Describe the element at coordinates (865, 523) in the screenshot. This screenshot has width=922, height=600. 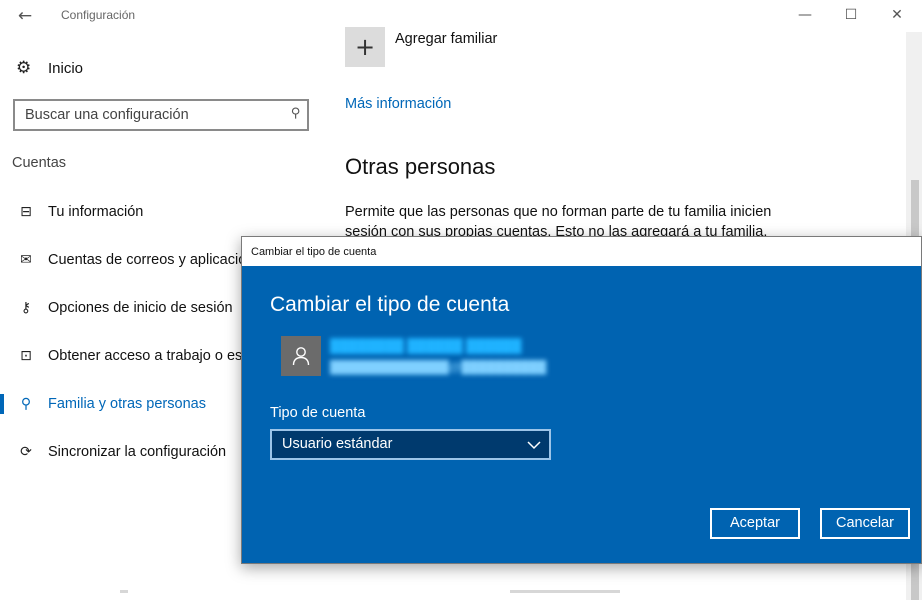
I see `cancel-button: Cancelar` at that location.